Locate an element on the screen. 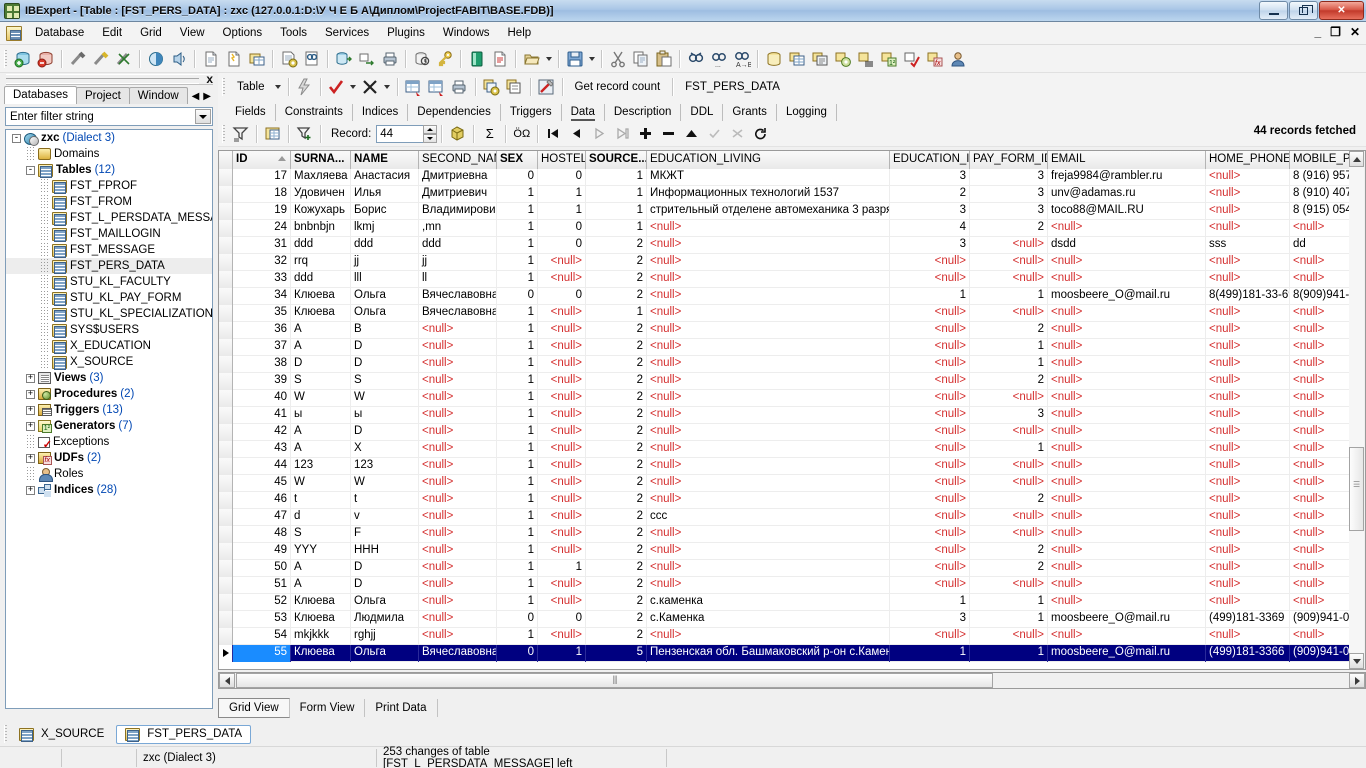  mdi-close-button: ✕ is located at coordinates (1355, 32).